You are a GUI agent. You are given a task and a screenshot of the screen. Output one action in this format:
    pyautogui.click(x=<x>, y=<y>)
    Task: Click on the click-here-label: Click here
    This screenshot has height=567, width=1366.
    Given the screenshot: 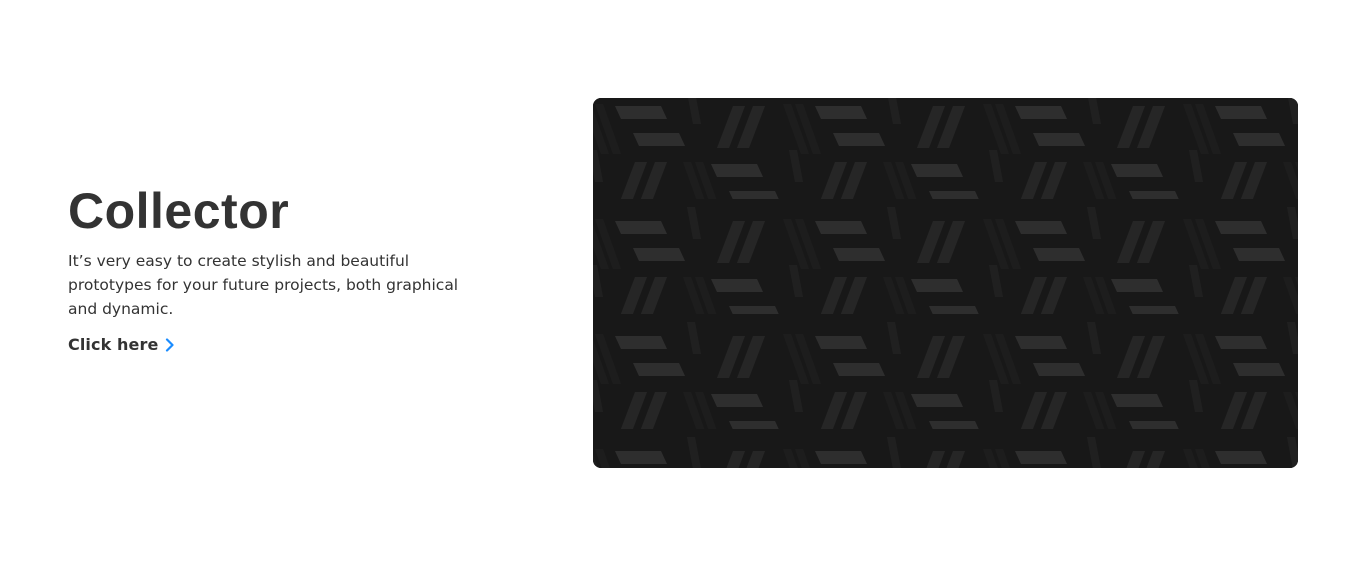 What is the action you would take?
    pyautogui.click(x=113, y=344)
    